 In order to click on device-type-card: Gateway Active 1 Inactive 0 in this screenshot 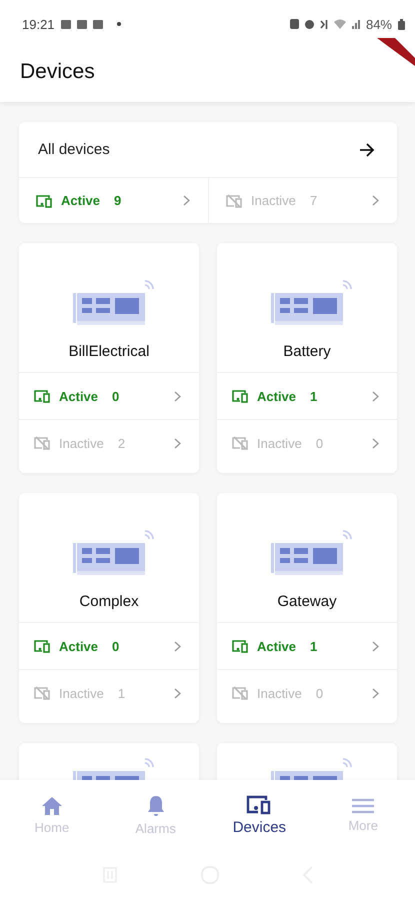, I will do `click(307, 608)`.